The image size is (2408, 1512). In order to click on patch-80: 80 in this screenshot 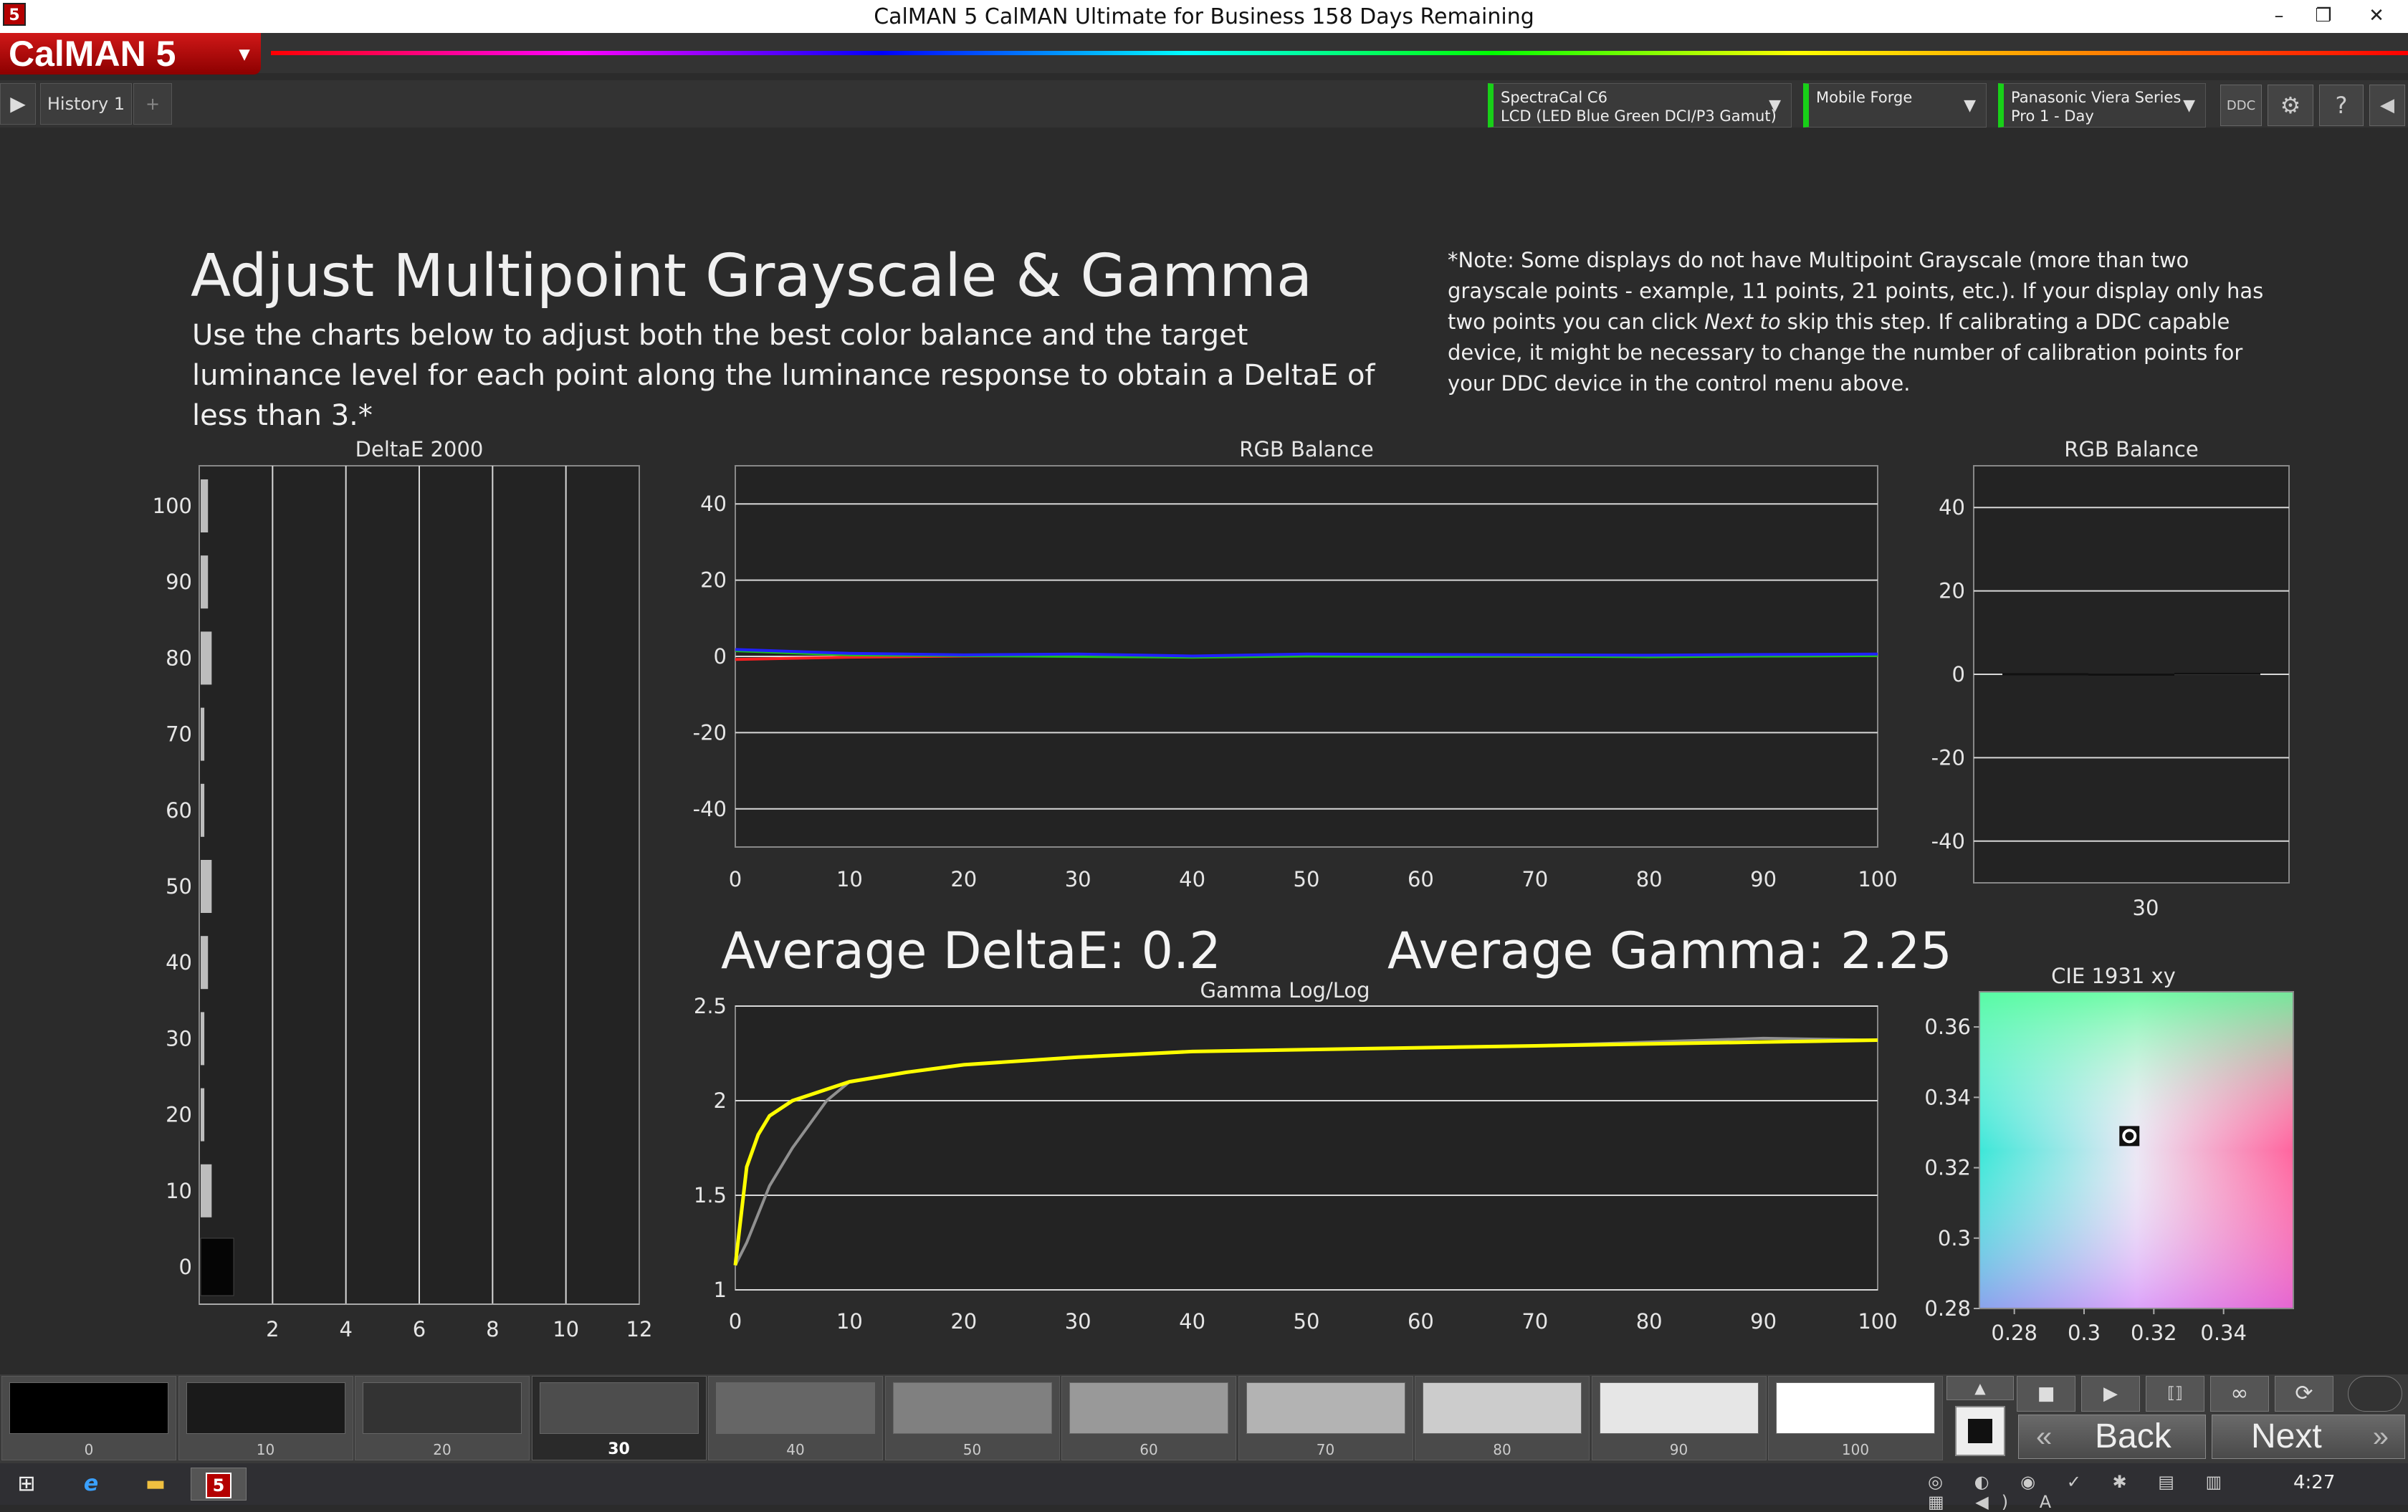, I will do `click(1502, 1418)`.